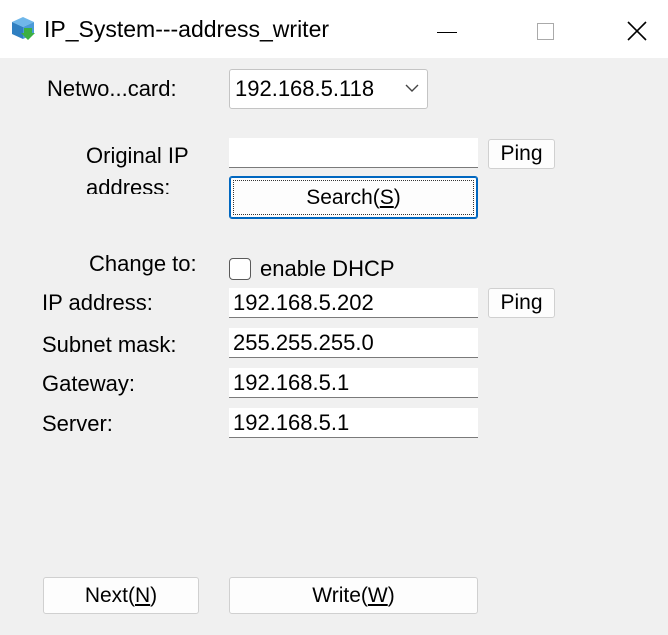  I want to click on network-card-select: 192.168.5.118, so click(328, 89).